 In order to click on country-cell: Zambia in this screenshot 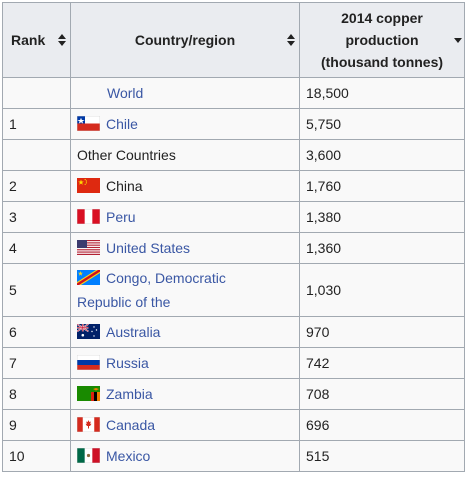, I will do `click(185, 394)`.